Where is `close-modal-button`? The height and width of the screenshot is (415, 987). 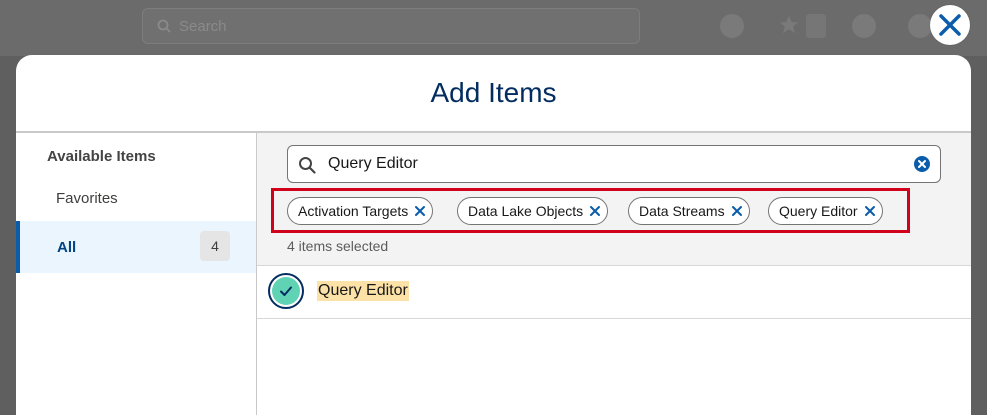 close-modal-button is located at coordinates (950, 25).